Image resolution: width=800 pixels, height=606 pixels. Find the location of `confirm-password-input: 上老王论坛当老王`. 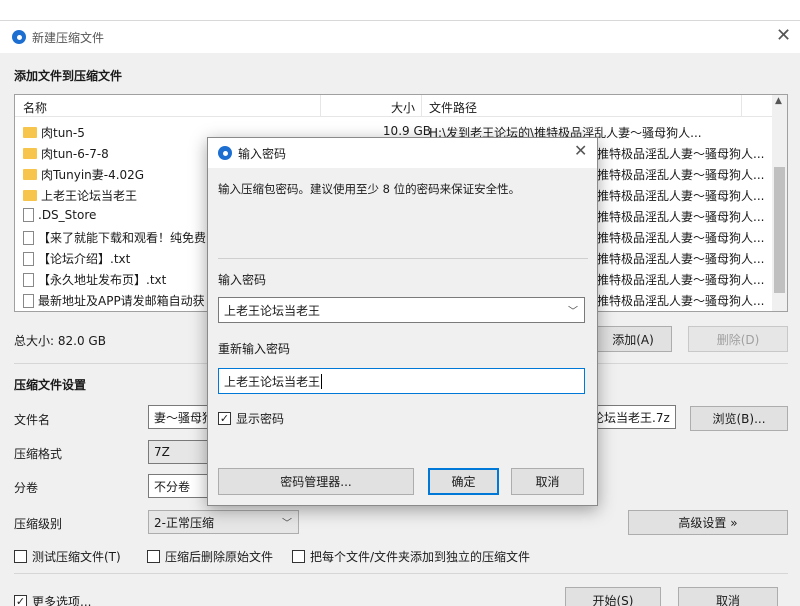

confirm-password-input: 上老王论坛当老王 is located at coordinates (401, 381).